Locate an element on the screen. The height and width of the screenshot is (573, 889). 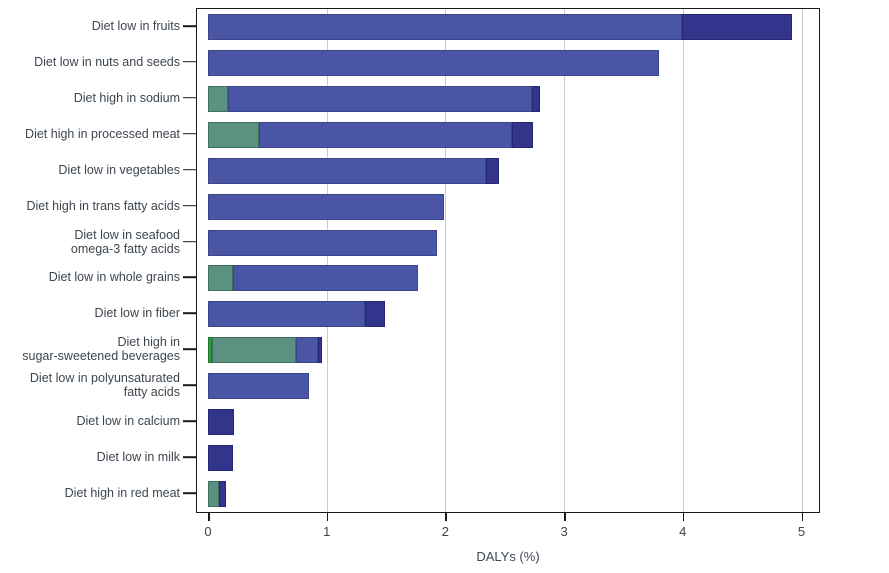
y-axis-label: Diet high in trans fatty acids is located at coordinates (103, 205).